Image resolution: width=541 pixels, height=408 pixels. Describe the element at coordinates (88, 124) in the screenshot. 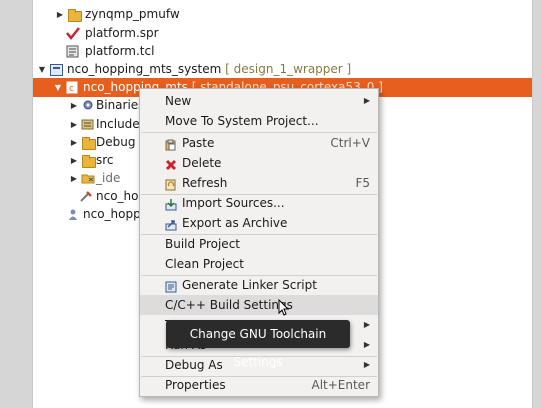

I see `includes-icon` at that location.